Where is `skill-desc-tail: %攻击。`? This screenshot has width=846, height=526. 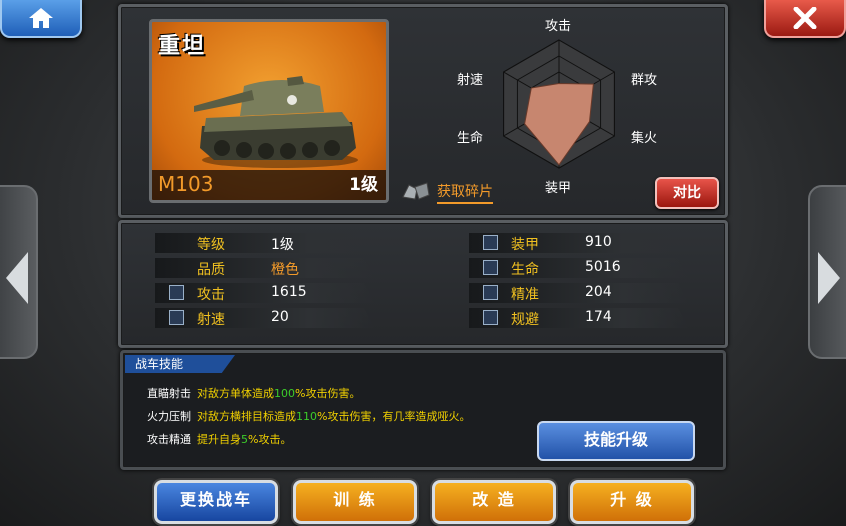 skill-desc-tail: %攻击。 is located at coordinates (270, 439).